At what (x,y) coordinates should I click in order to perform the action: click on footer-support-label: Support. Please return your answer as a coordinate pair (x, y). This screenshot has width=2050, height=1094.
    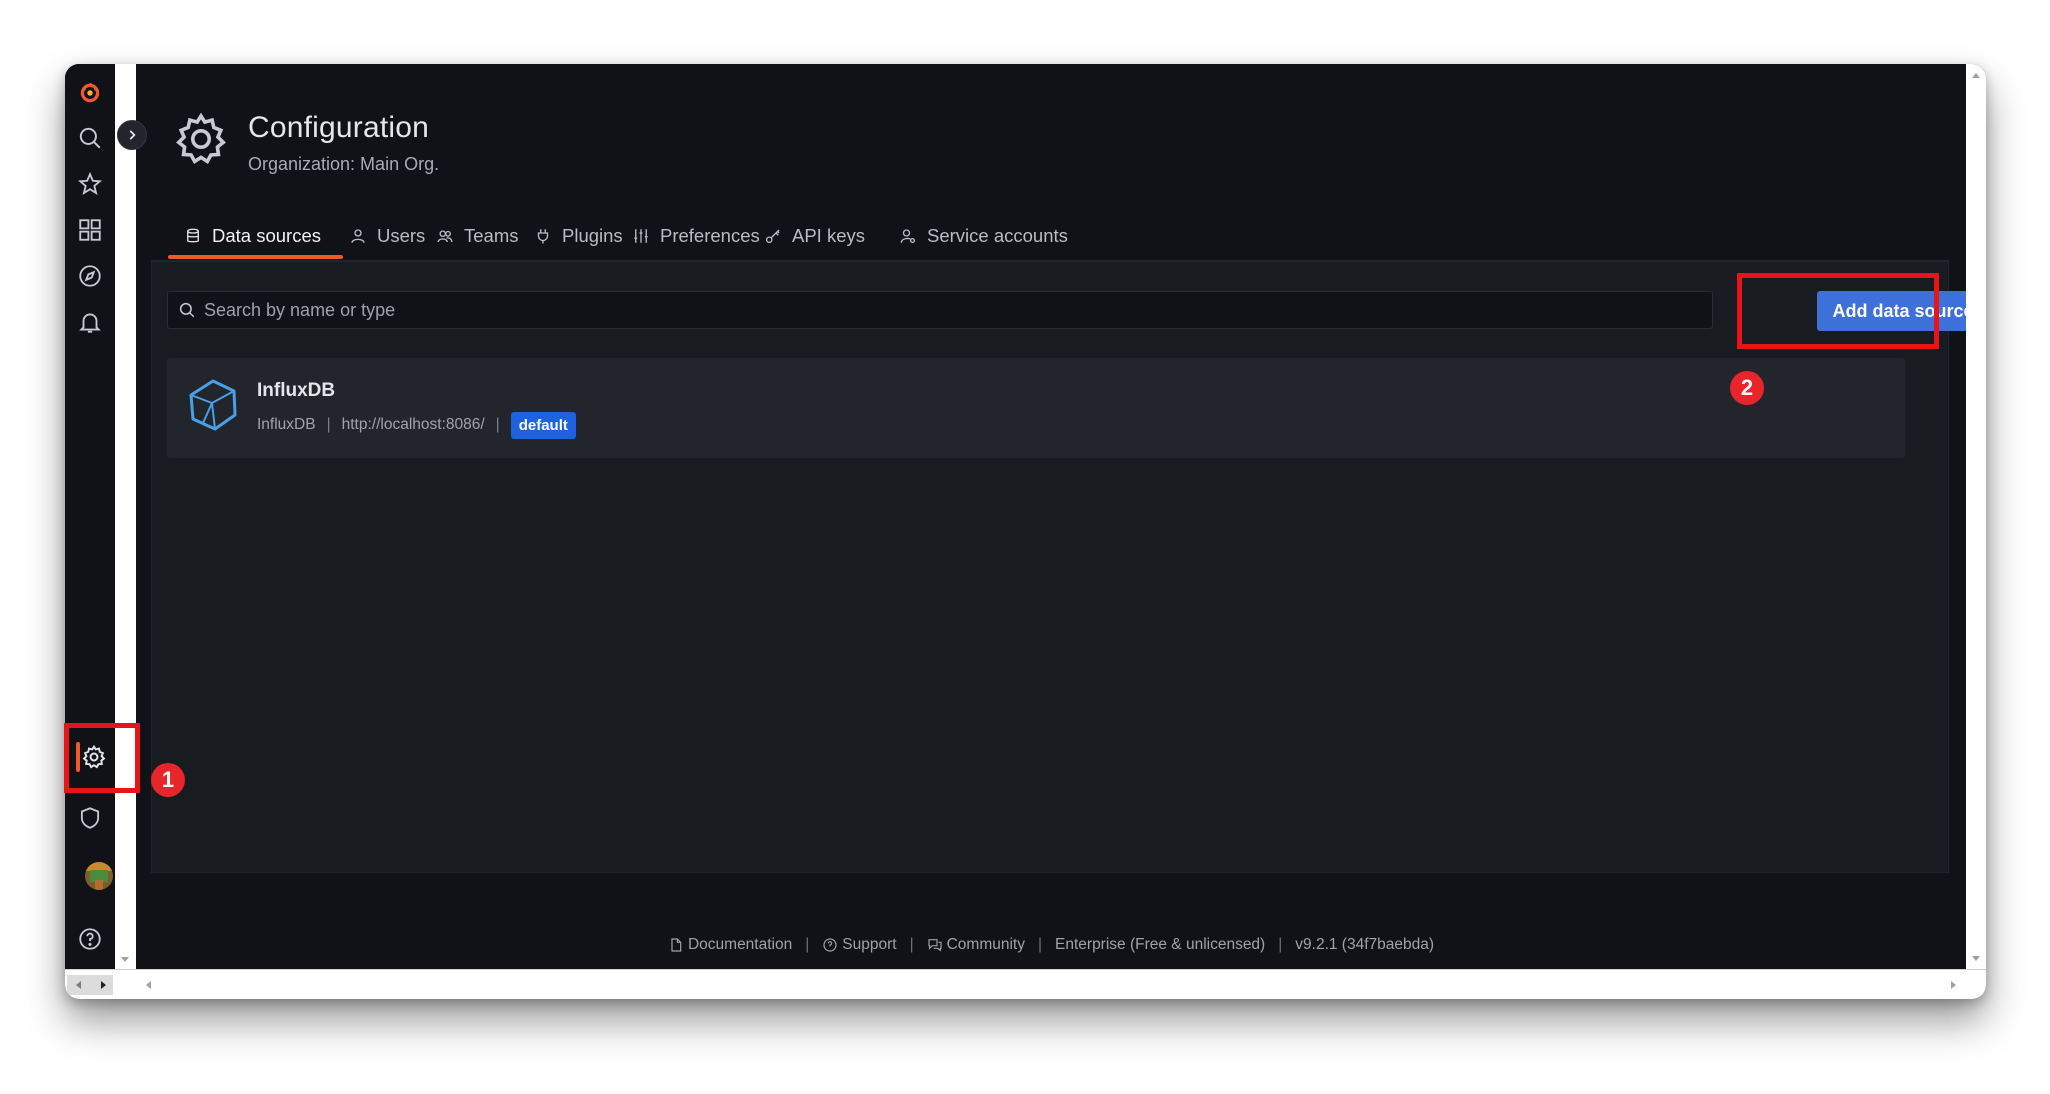
    Looking at the image, I should click on (869, 944).